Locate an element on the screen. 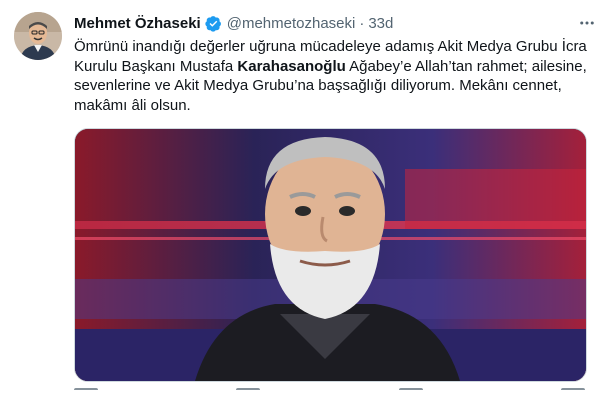  more-dots-graphic is located at coordinates (587, 23).